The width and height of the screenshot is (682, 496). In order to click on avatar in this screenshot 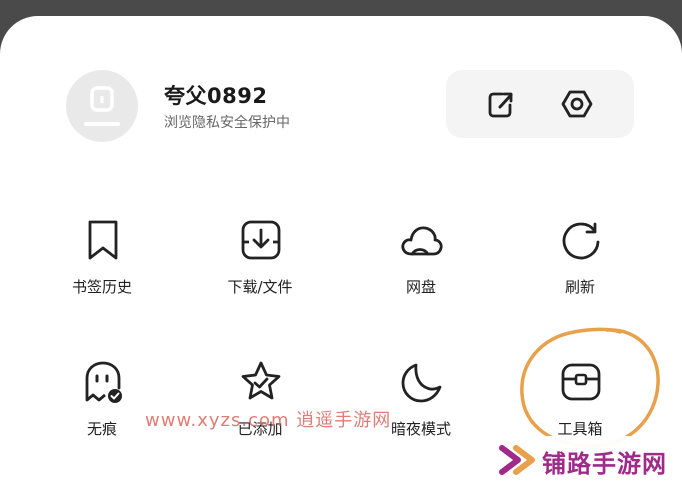, I will do `click(102, 106)`.